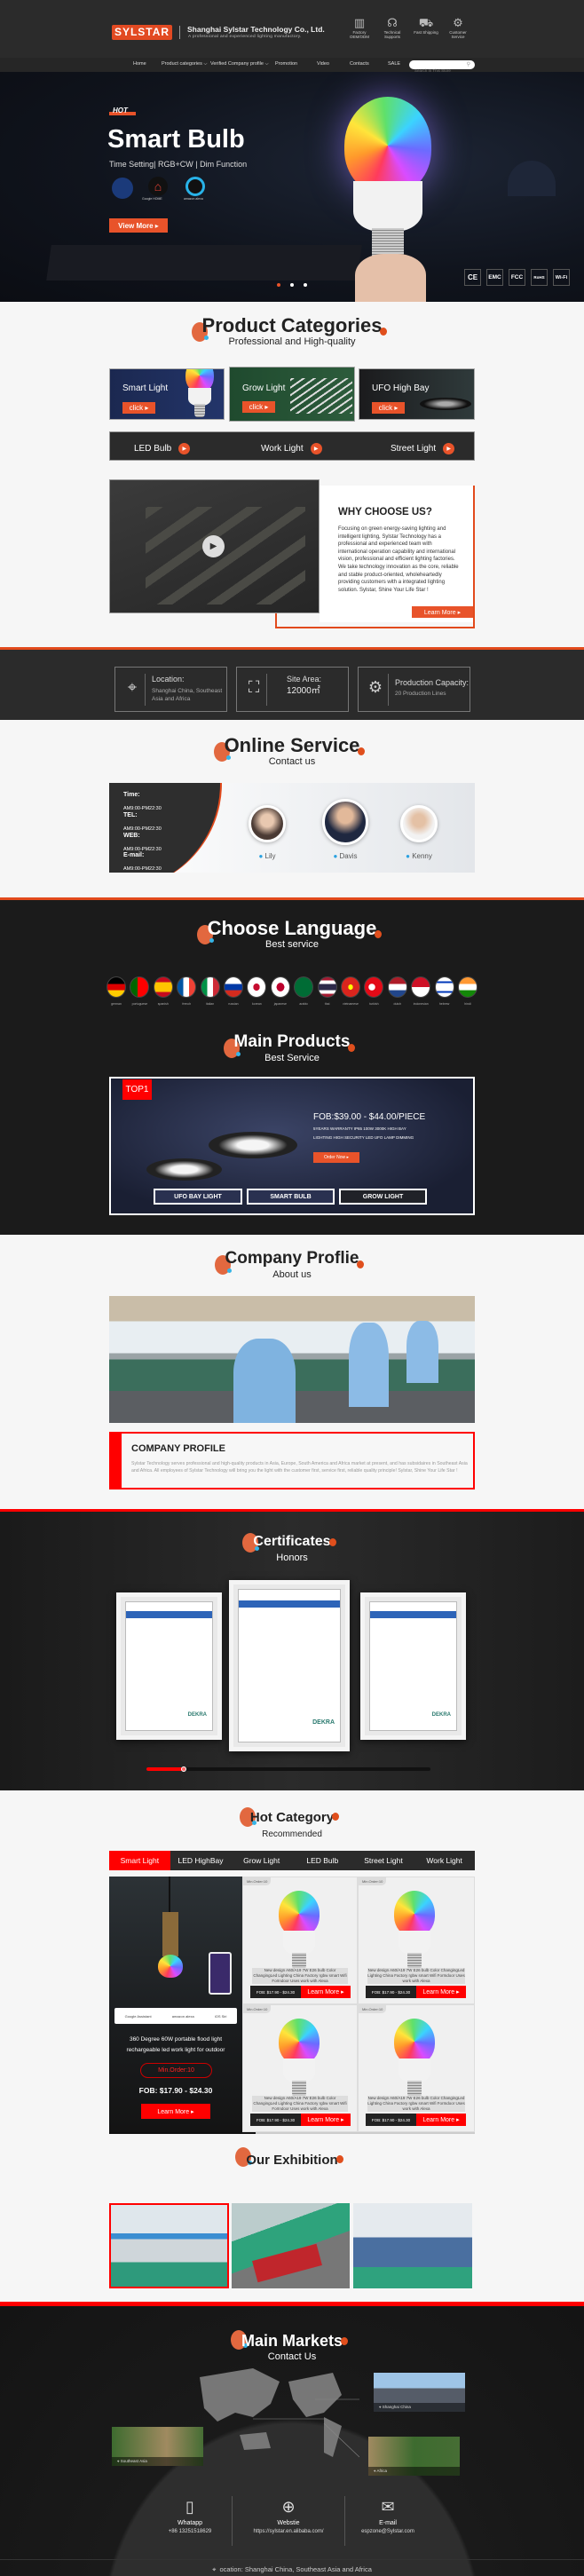 Image resolution: width=584 pixels, height=2576 pixels. What do you see at coordinates (210, 987) in the screenshot?
I see `flag-italian-icon` at bounding box center [210, 987].